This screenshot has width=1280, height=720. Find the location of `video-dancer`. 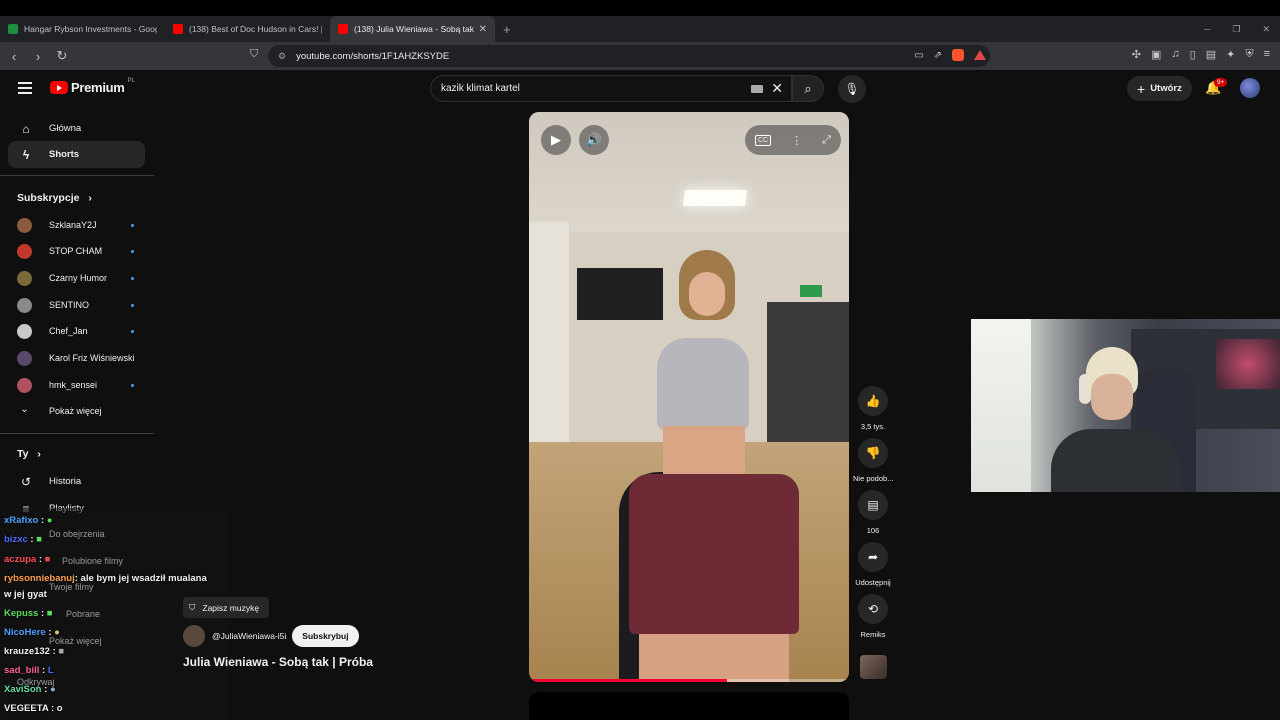

video-dancer is located at coordinates (714, 462).